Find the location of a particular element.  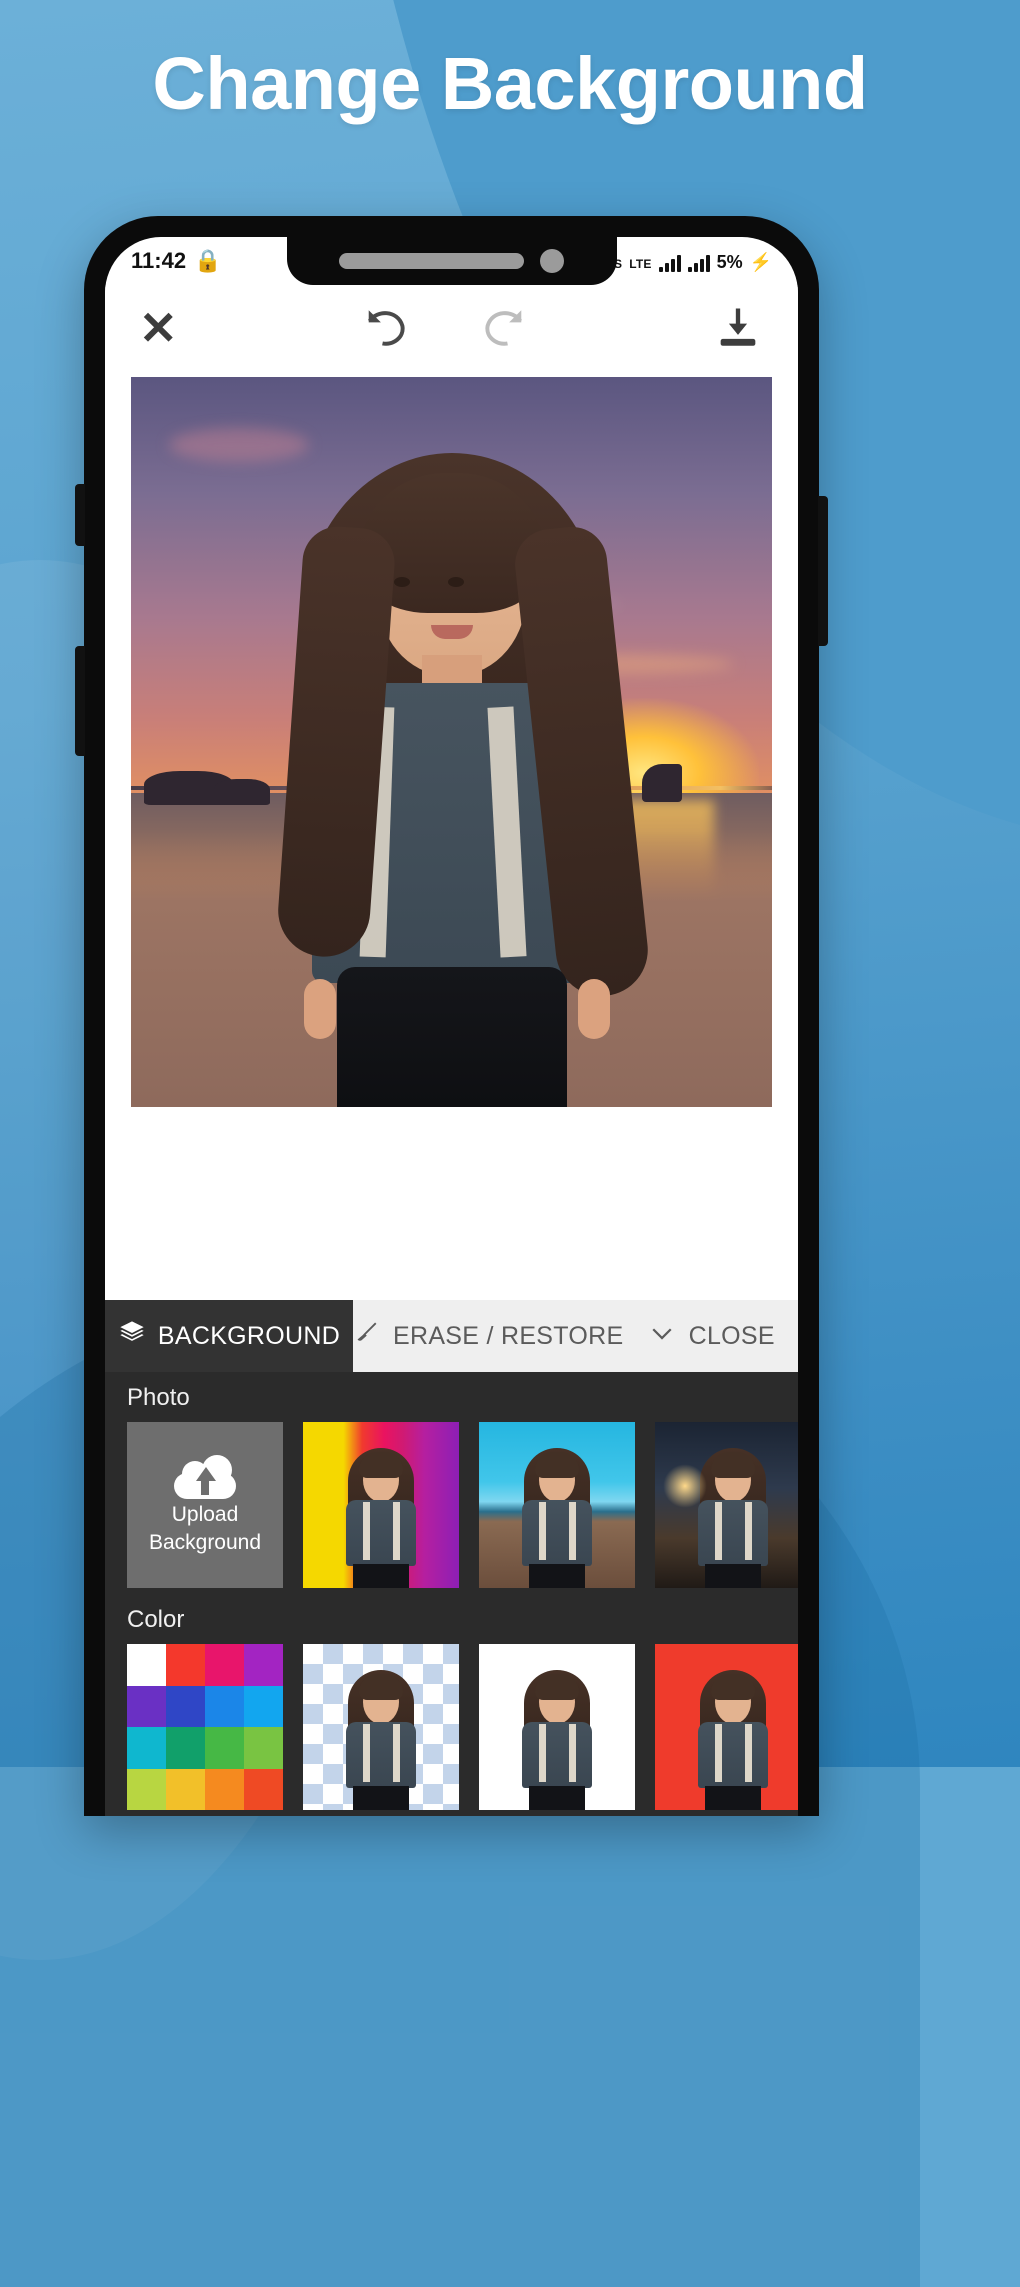

section-color-title: Color is located at coordinates (156, 1619).